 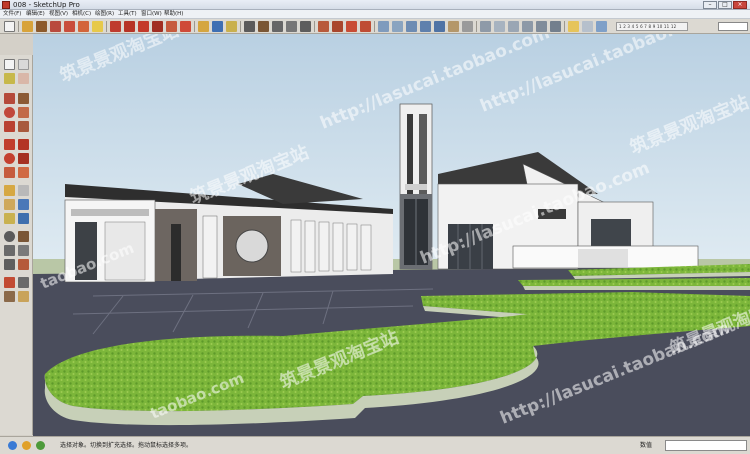 I want to click on line-icon, so click(x=23, y=98).